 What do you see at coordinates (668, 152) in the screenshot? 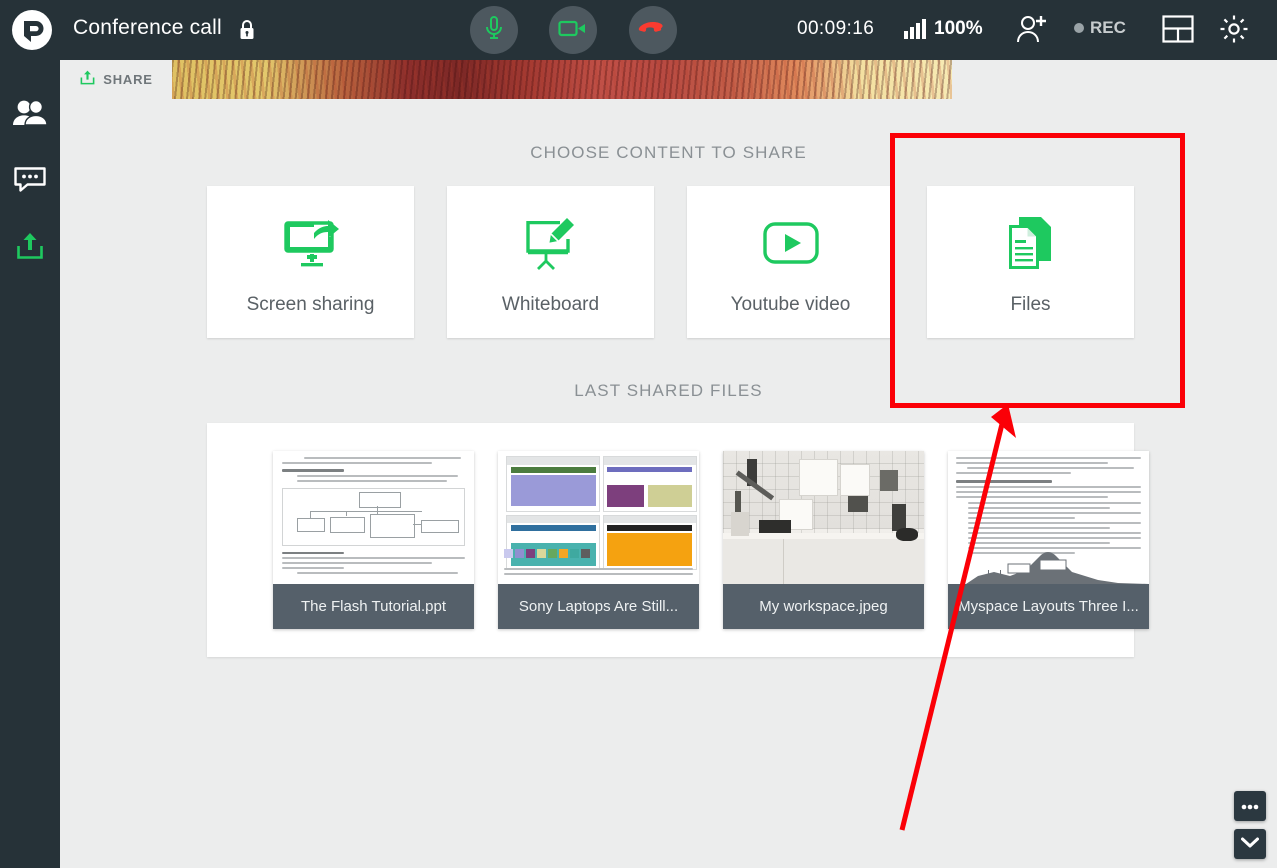
I see `choose-content-heading: CHOOSE CONTENT TO SHARE` at bounding box center [668, 152].